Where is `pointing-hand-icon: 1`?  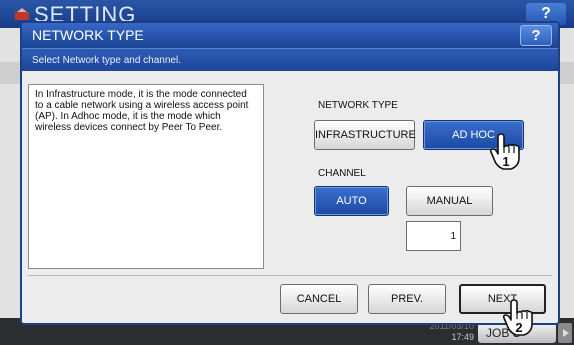 pointing-hand-icon: 1 is located at coordinates (504, 151).